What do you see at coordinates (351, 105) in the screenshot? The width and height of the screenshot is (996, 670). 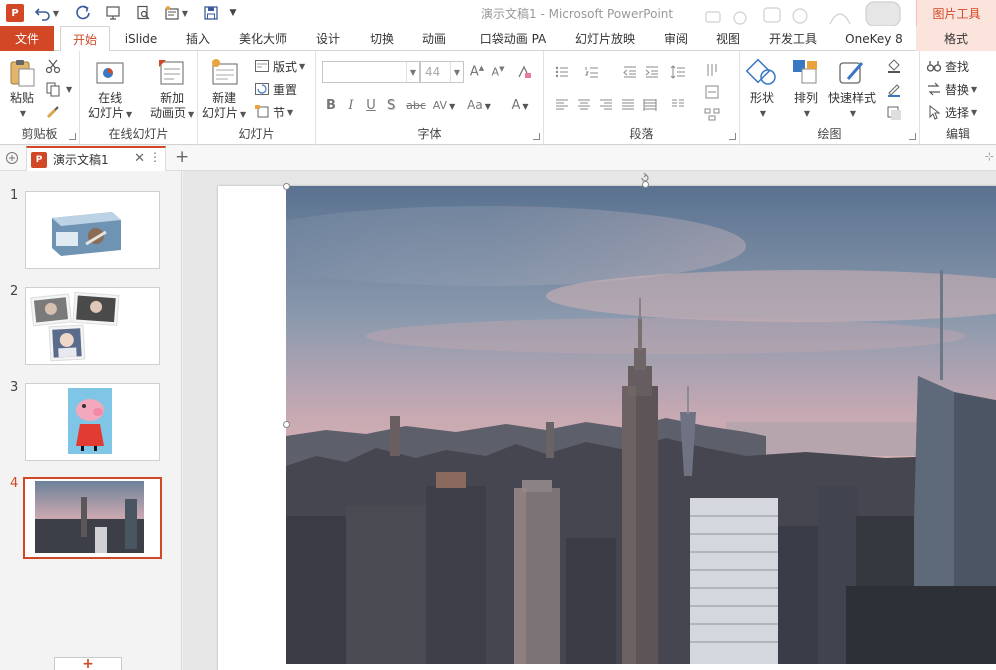 I see `italic-button: I` at bounding box center [351, 105].